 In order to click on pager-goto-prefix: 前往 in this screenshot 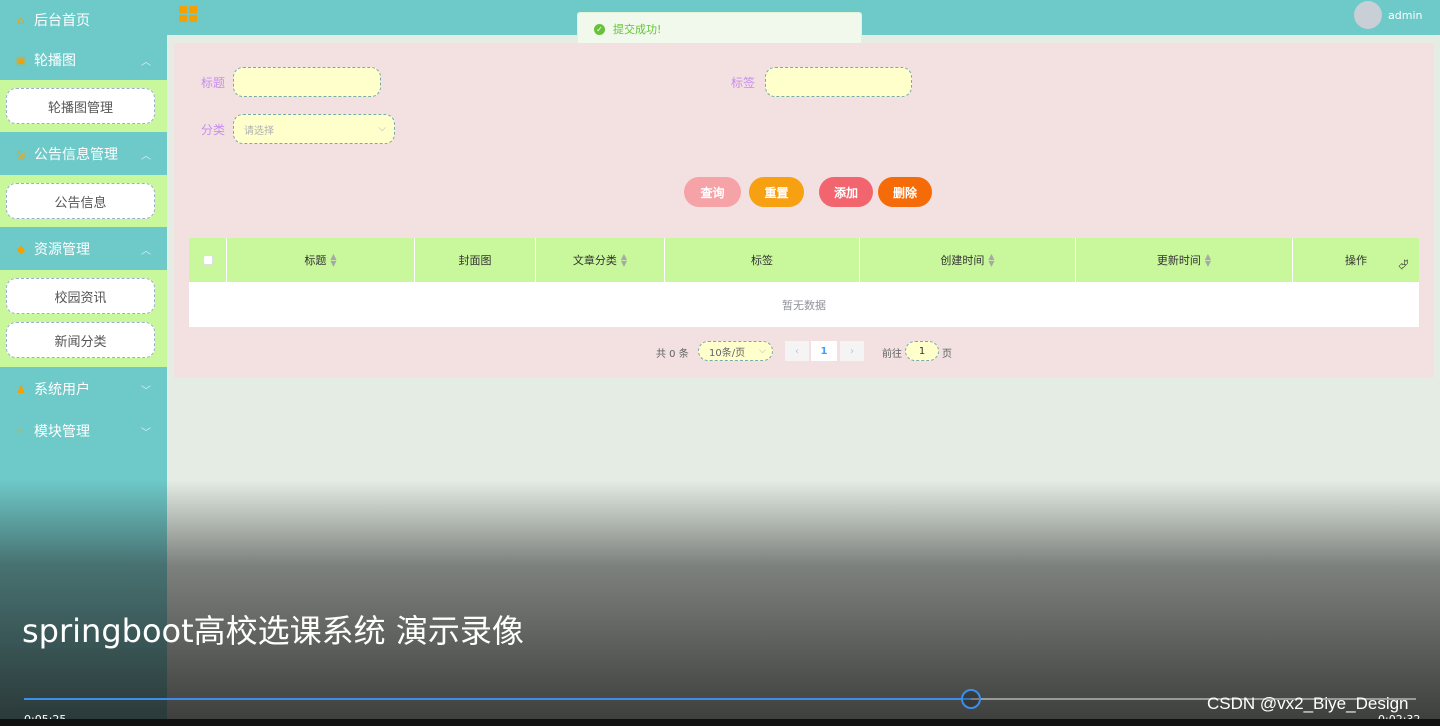, I will do `click(892, 354)`.